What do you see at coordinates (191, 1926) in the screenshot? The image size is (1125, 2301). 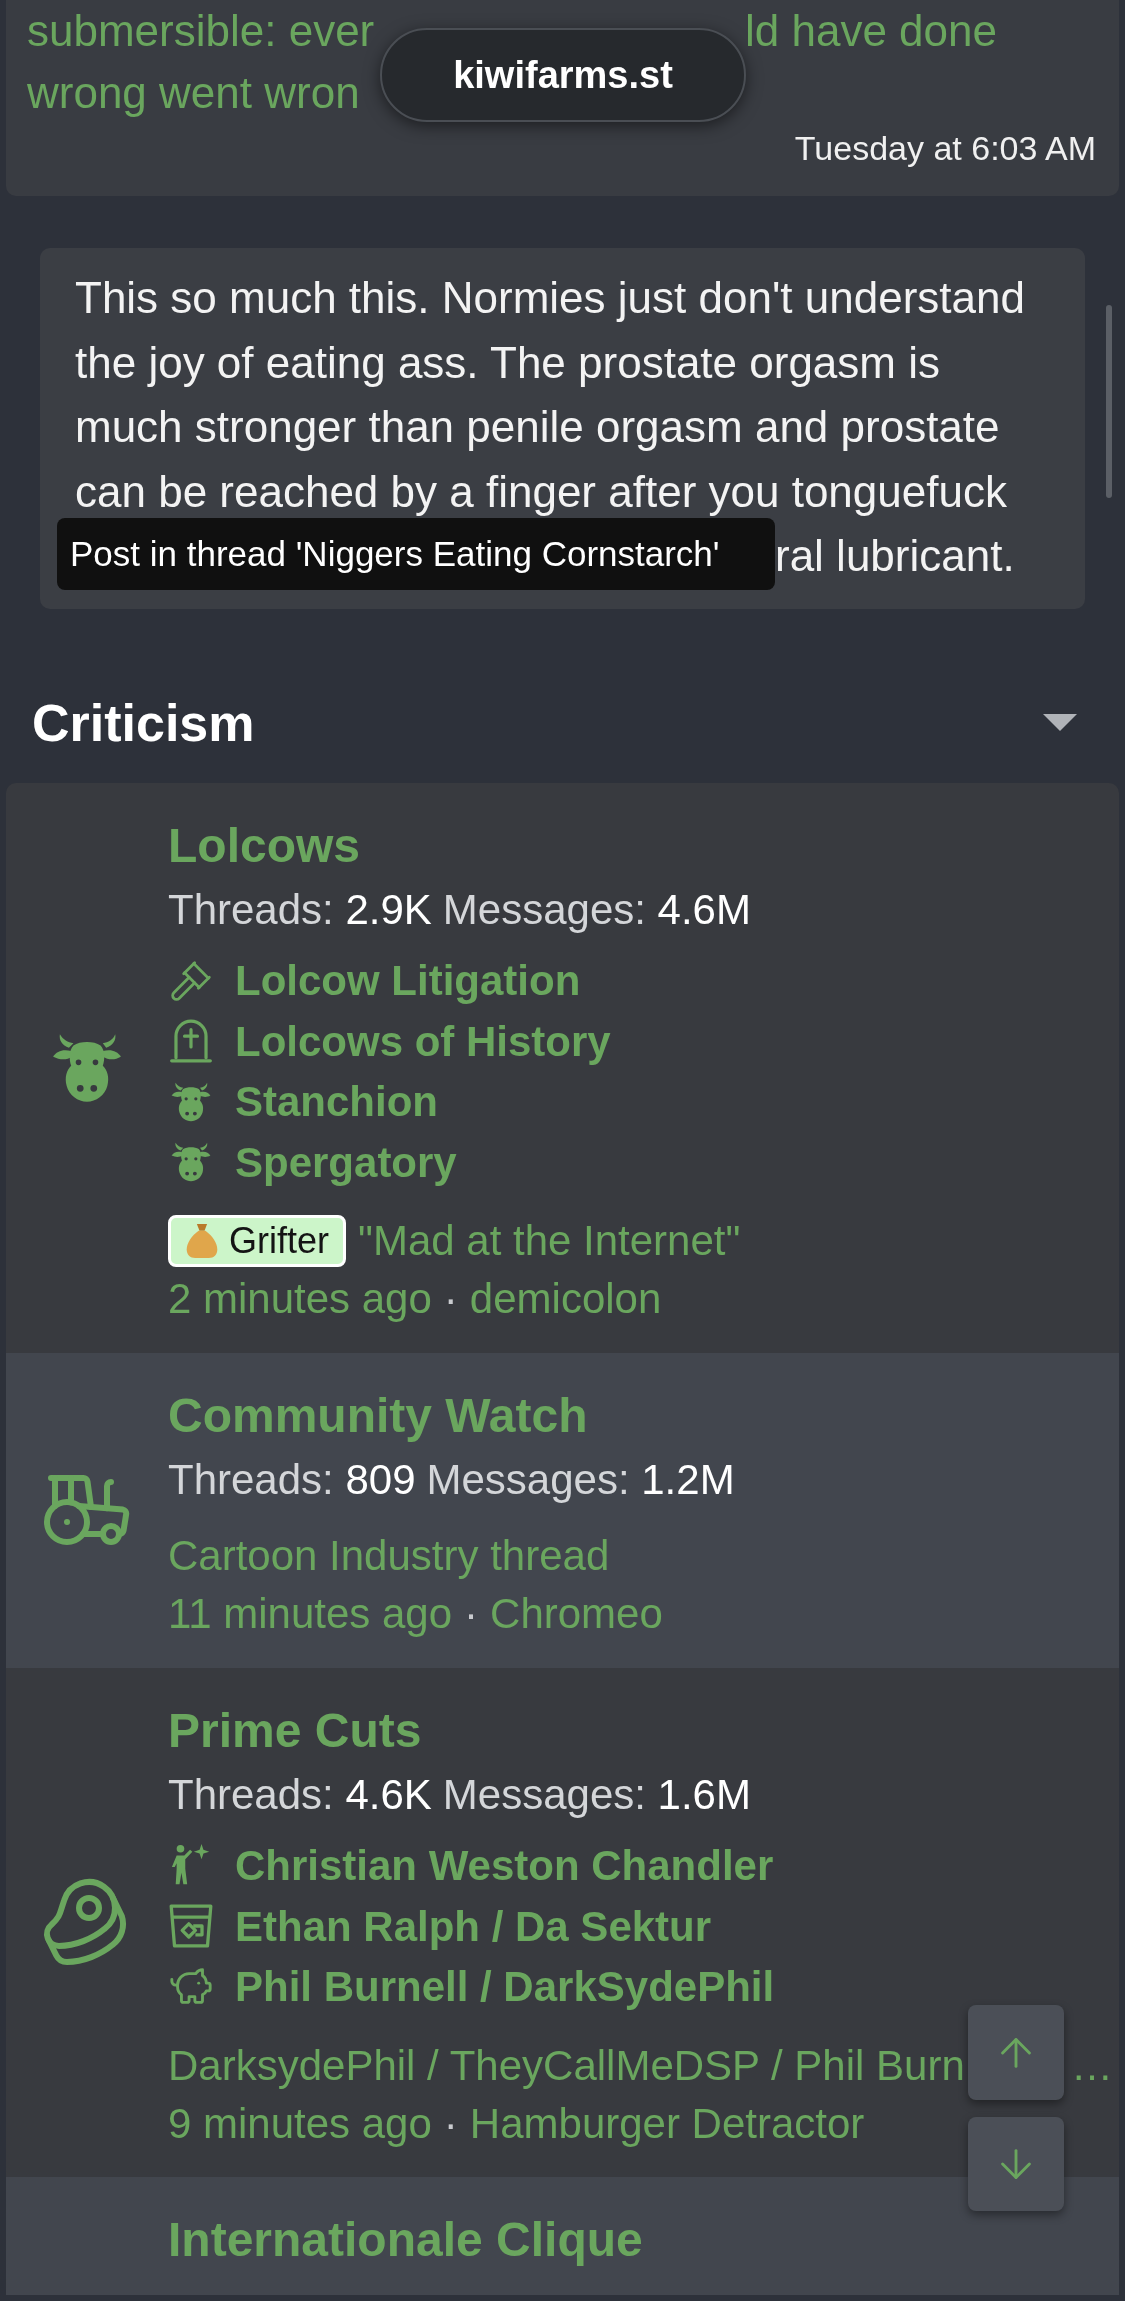 I see `glass-icon` at bounding box center [191, 1926].